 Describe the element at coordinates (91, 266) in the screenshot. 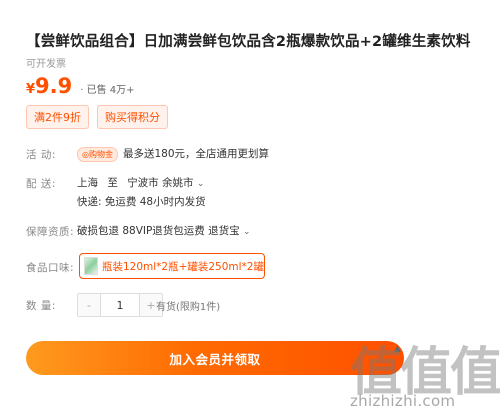

I see `flavor-thumbnail` at that location.